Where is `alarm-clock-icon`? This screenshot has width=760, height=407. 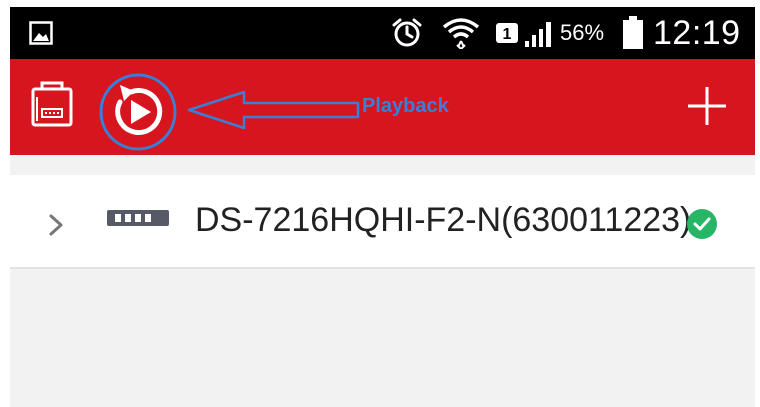 alarm-clock-icon is located at coordinates (407, 32).